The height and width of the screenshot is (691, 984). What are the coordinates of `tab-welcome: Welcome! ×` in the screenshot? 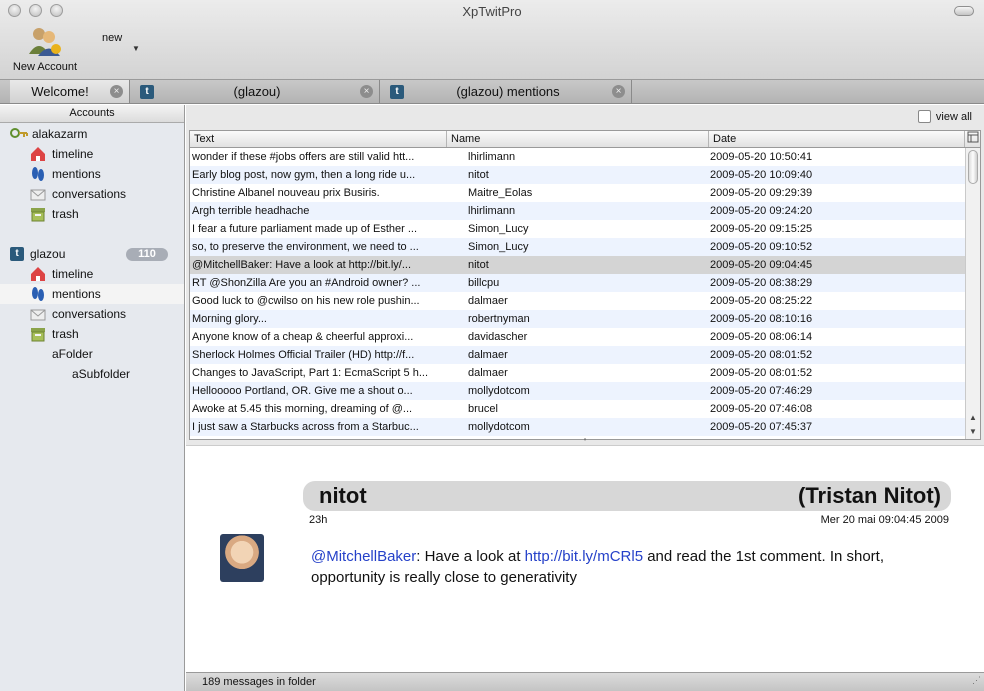 It's located at (70, 91).